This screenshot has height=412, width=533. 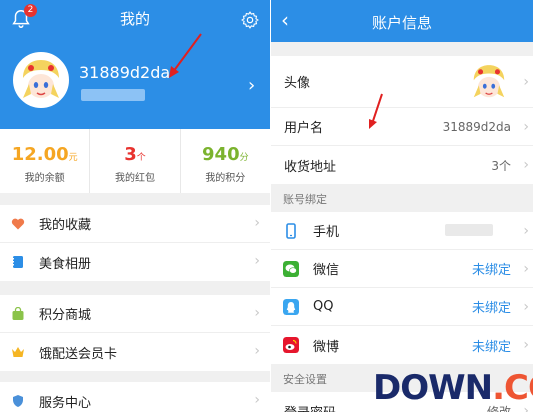 What do you see at coordinates (250, 20) in the screenshot?
I see `gear-icon` at bounding box center [250, 20].